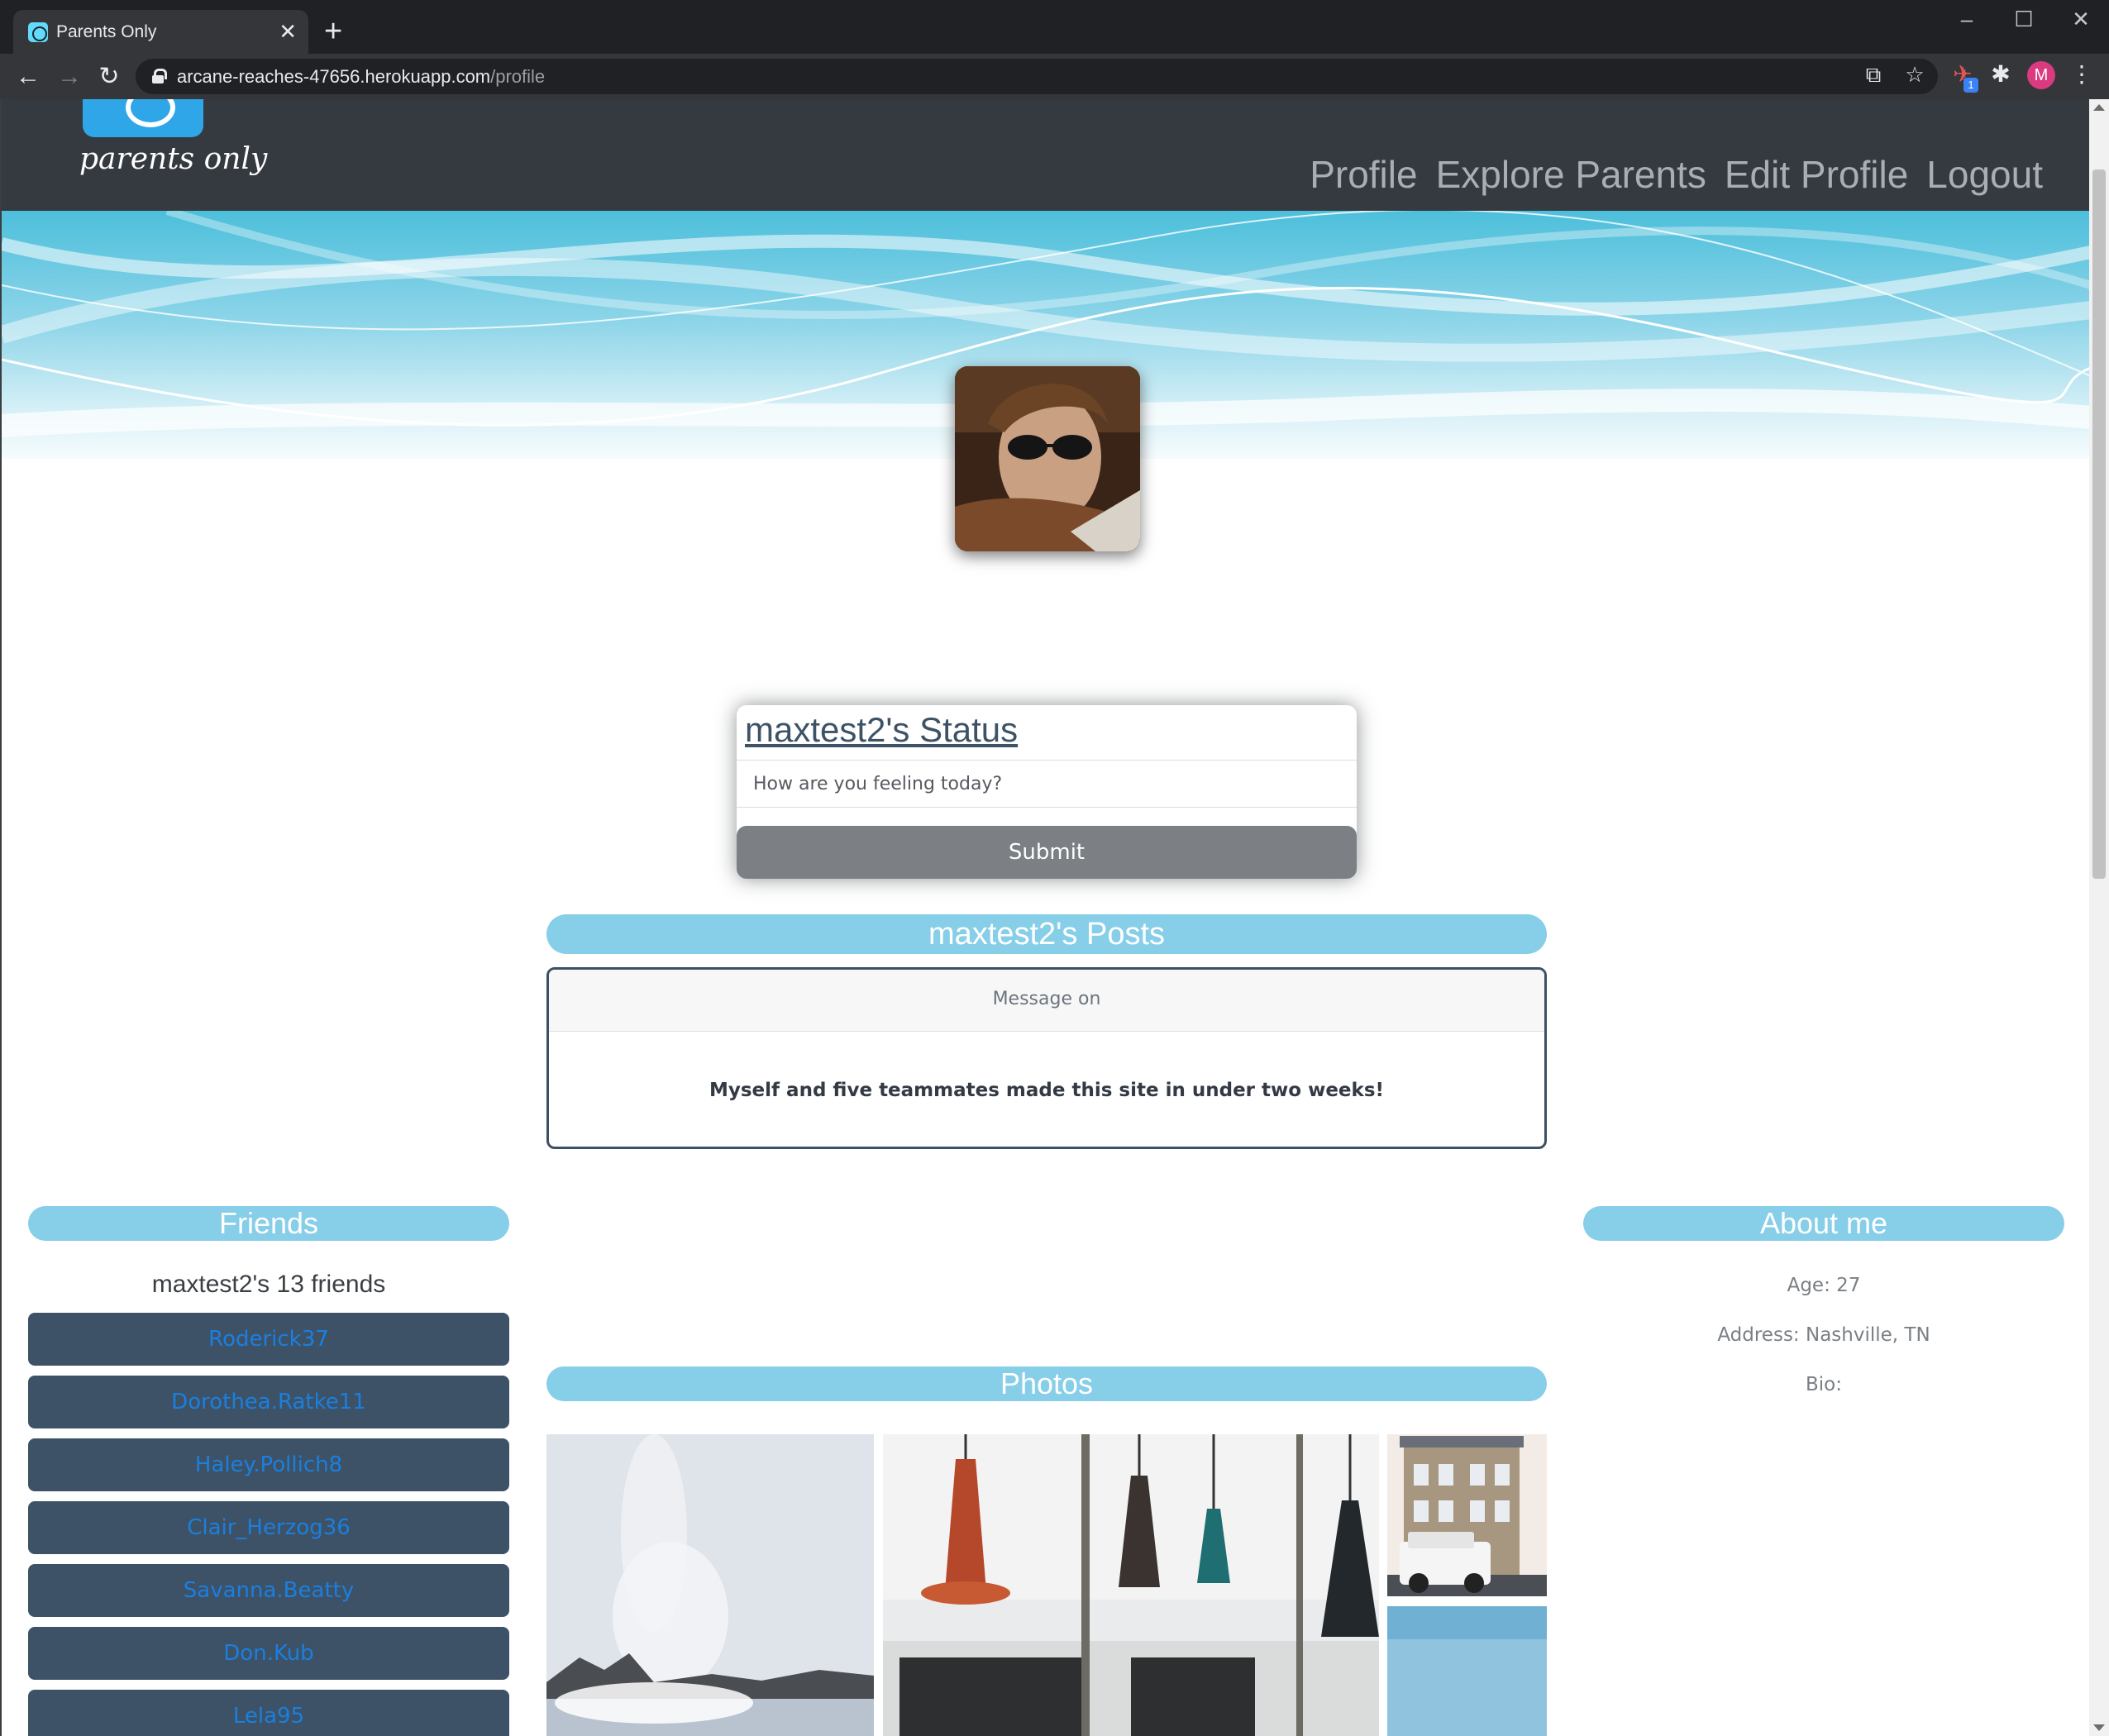 Image resolution: width=2109 pixels, height=1736 pixels. Describe the element at coordinates (2099, 524) in the screenshot. I see `scrollbar-thumb` at that location.